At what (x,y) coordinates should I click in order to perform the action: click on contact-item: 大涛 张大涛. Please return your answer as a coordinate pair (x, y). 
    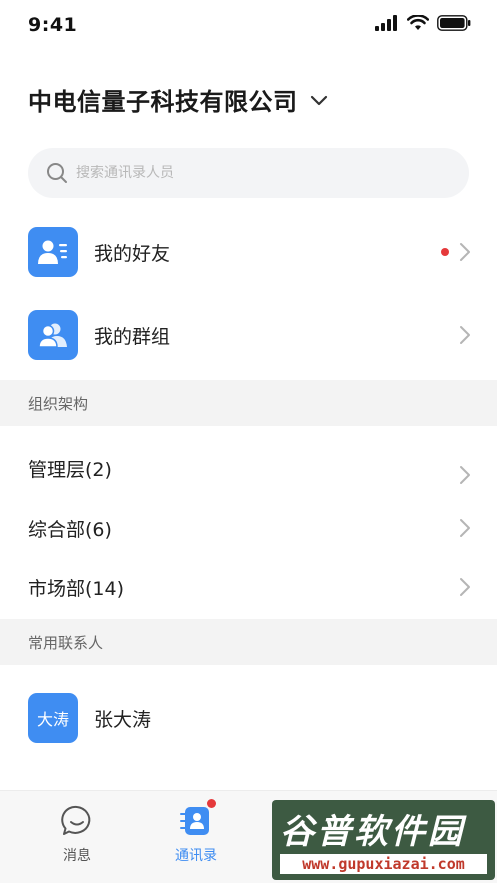
    Looking at the image, I should click on (248, 718).